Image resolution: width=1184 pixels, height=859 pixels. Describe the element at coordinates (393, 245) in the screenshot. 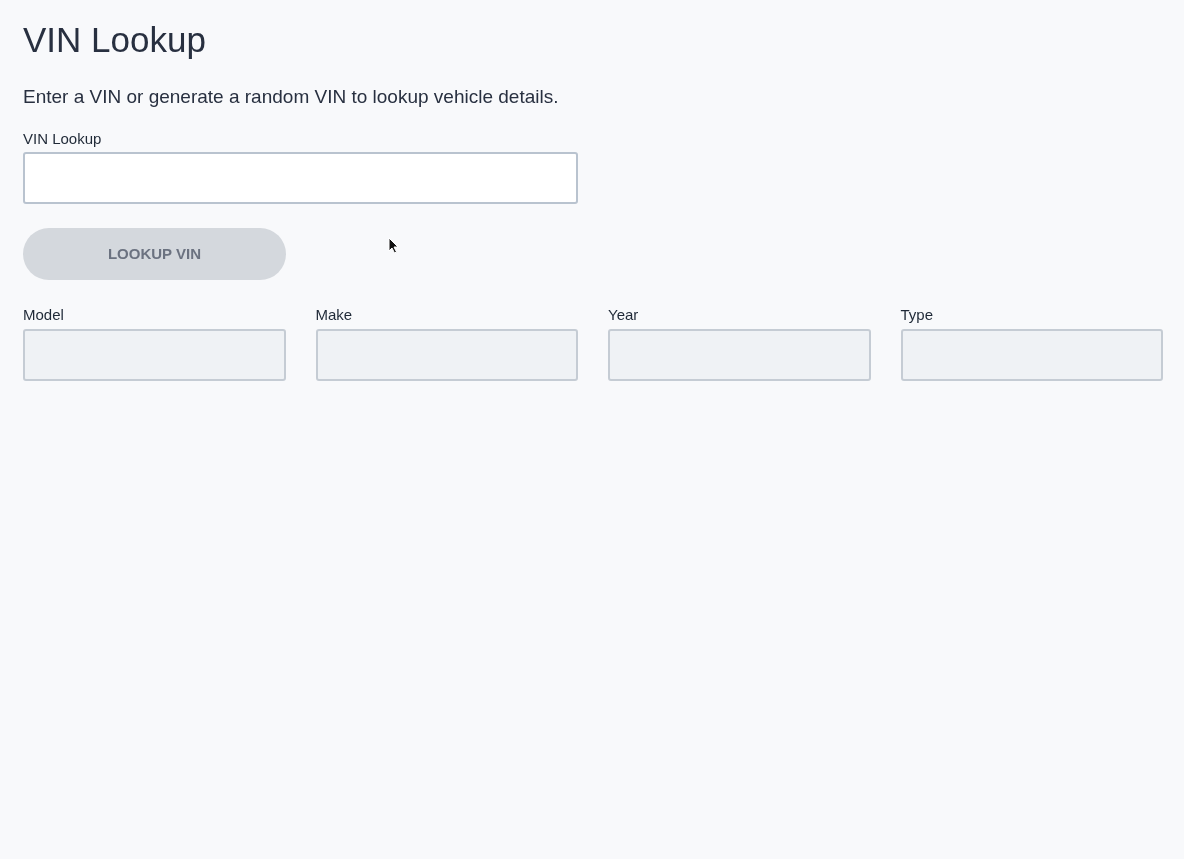

I see `mouse-cursor-icon` at that location.